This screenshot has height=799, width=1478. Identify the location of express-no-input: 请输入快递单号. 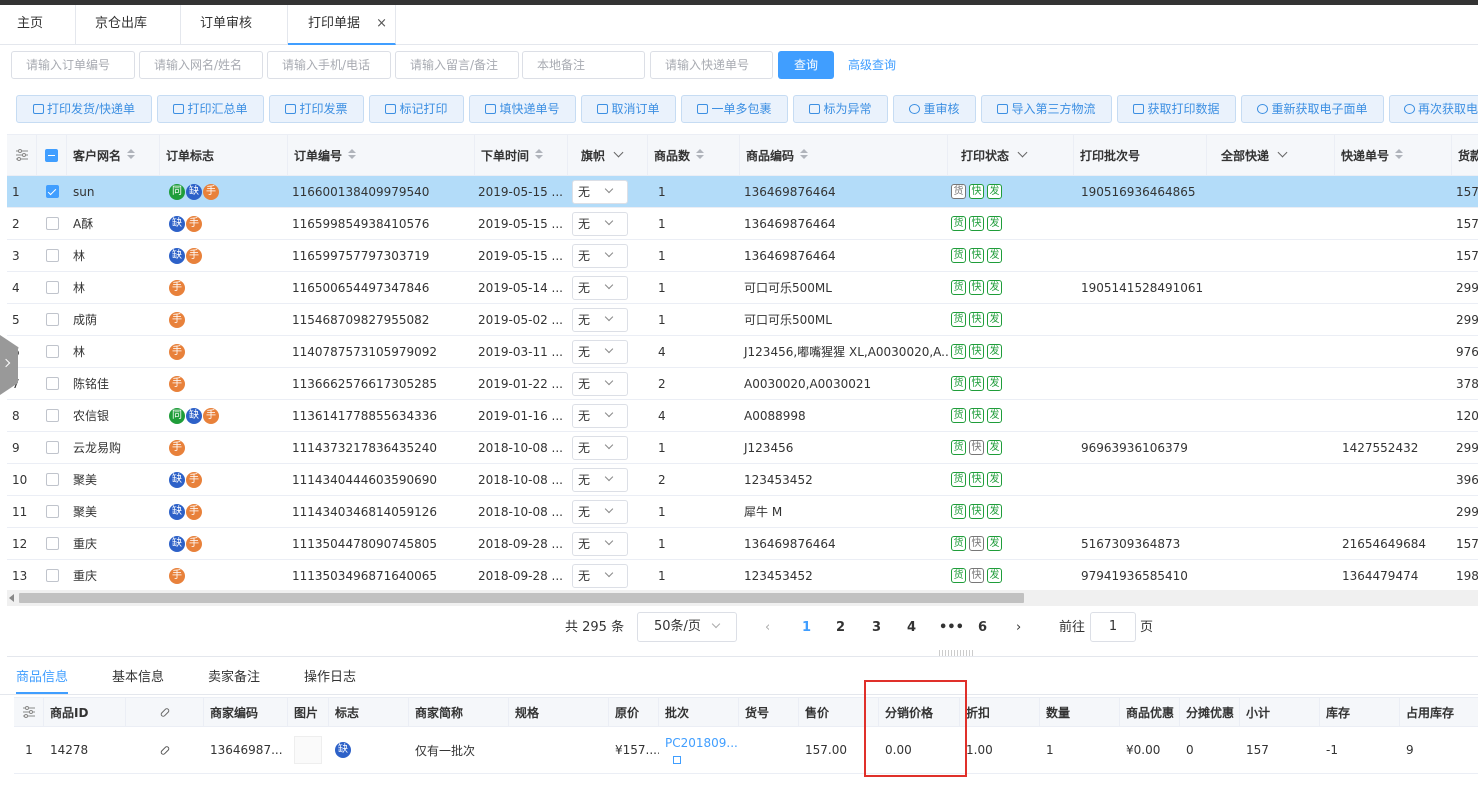
(711, 65).